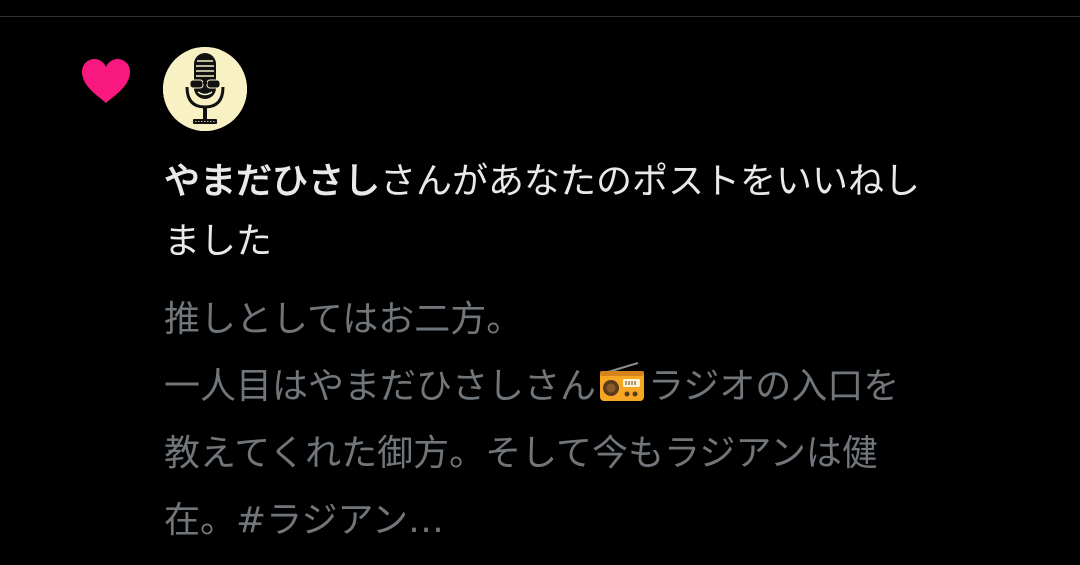 The width and height of the screenshot is (1080, 565). I want to click on action-text-line2: ました, so click(218, 241).